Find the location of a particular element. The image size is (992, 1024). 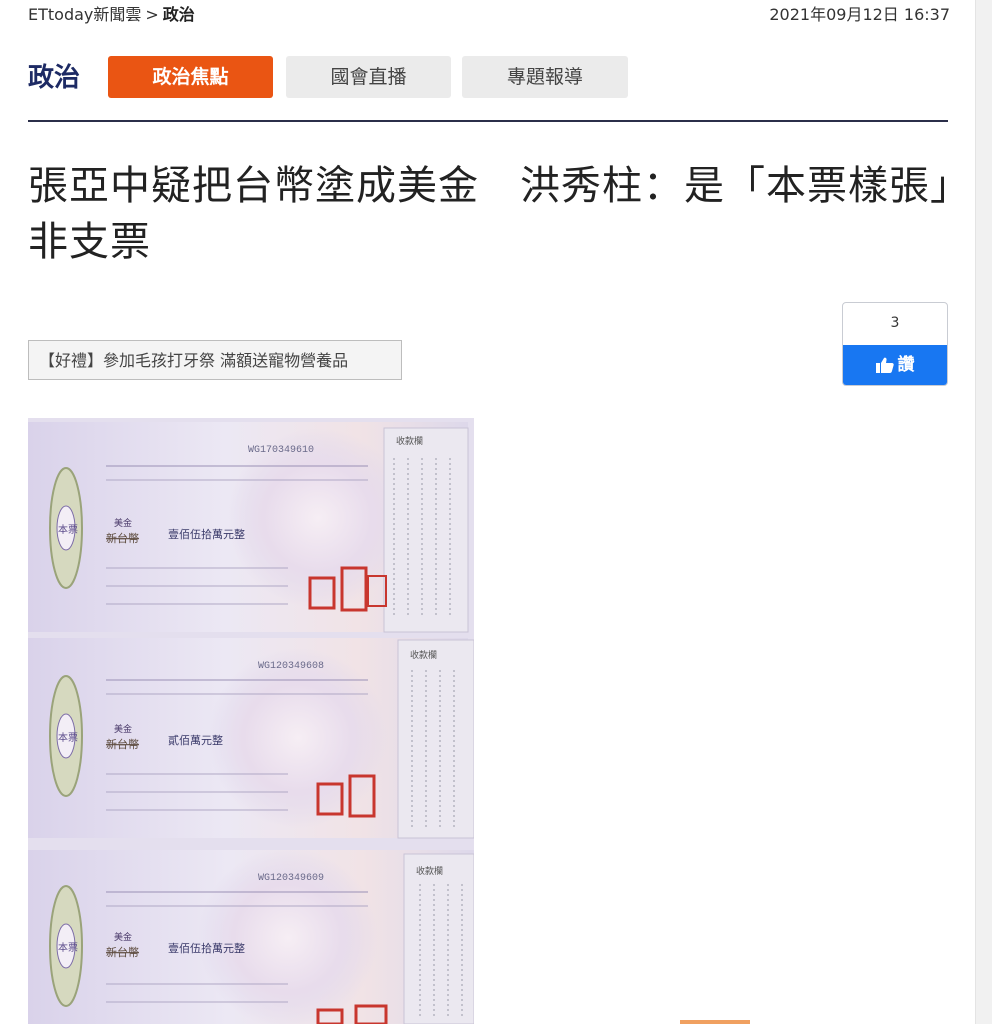

cheque-3-currency-original: 新台幣 is located at coordinates (122, 952).